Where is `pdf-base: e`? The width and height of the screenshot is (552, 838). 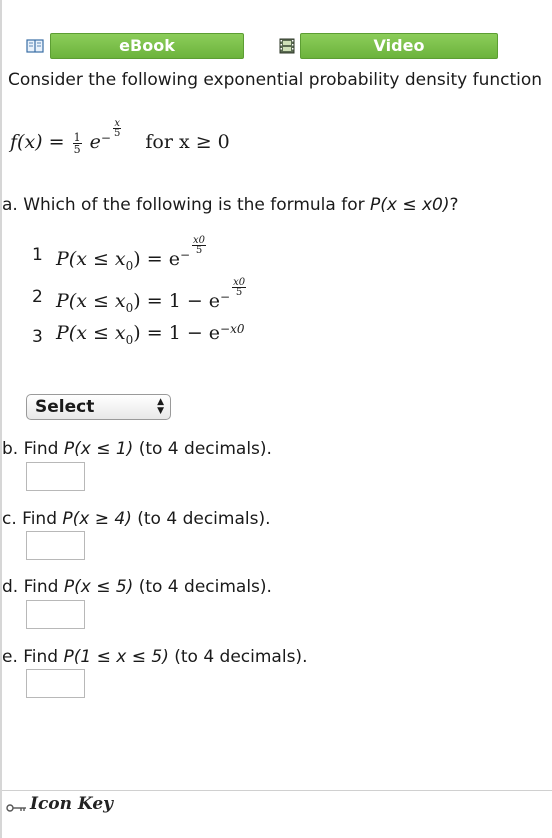
pdf-base: e is located at coordinates (95, 142).